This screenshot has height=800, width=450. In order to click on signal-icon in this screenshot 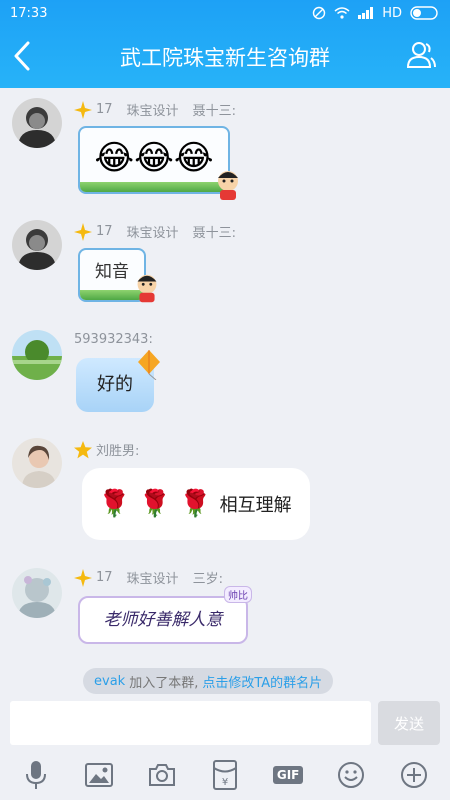, I will do `click(366, 13)`.